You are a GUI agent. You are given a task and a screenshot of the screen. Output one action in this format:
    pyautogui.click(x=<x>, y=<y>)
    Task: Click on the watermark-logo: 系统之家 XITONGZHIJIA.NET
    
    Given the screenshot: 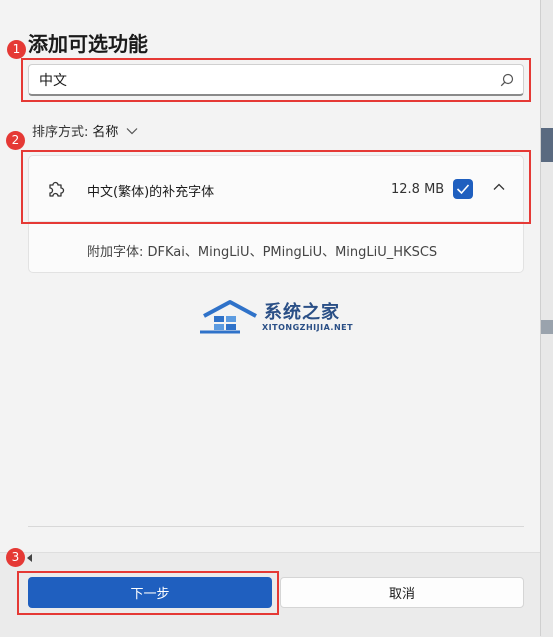 What is the action you would take?
    pyautogui.click(x=280, y=321)
    